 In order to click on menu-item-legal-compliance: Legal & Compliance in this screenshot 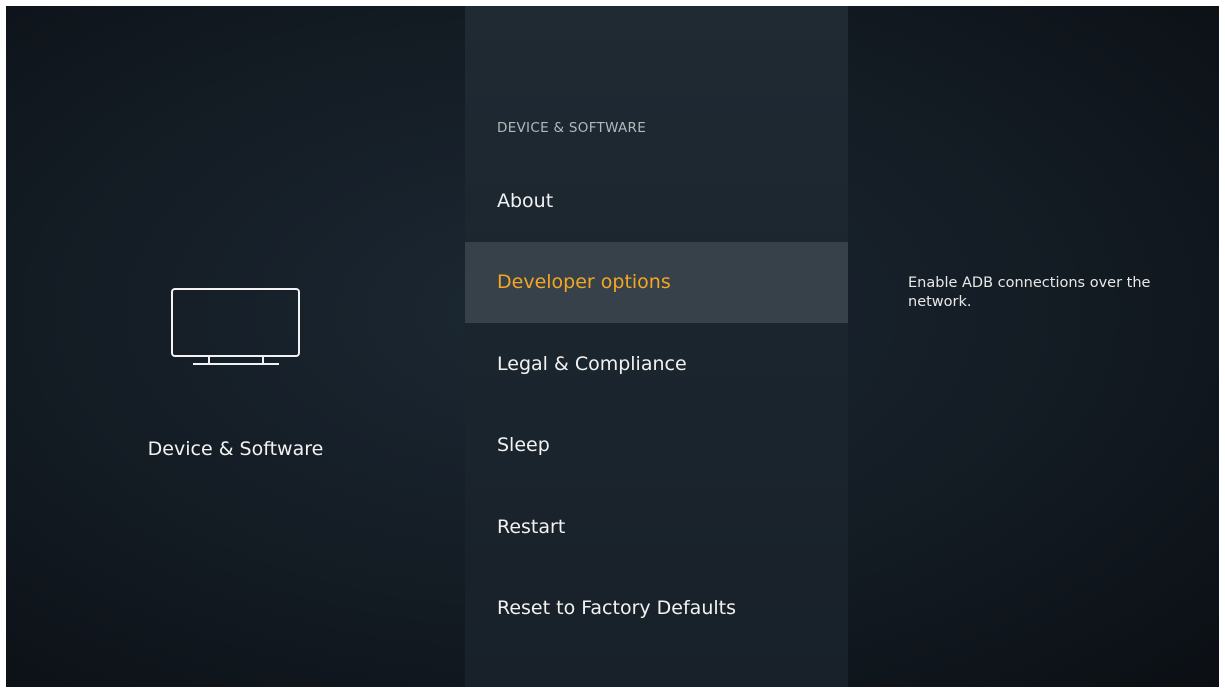, I will do `click(656, 364)`.